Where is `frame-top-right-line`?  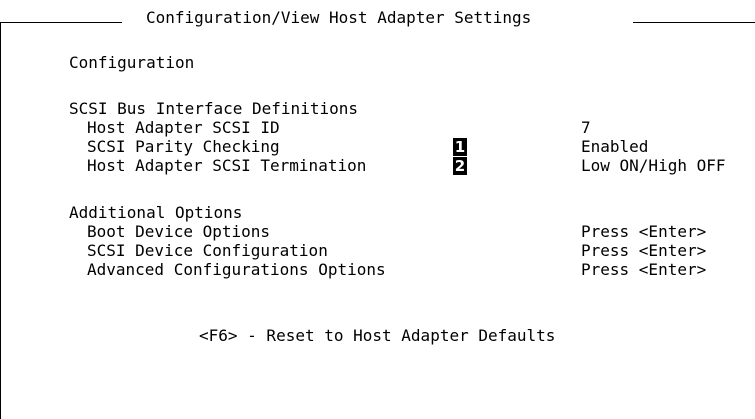 frame-top-right-line is located at coordinates (694, 22).